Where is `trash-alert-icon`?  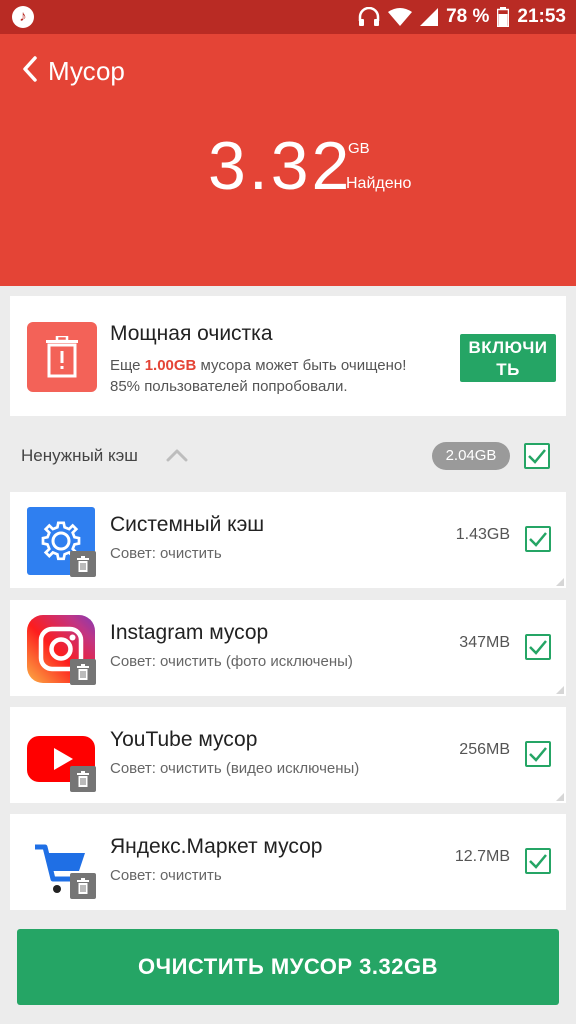
trash-alert-icon is located at coordinates (62, 357).